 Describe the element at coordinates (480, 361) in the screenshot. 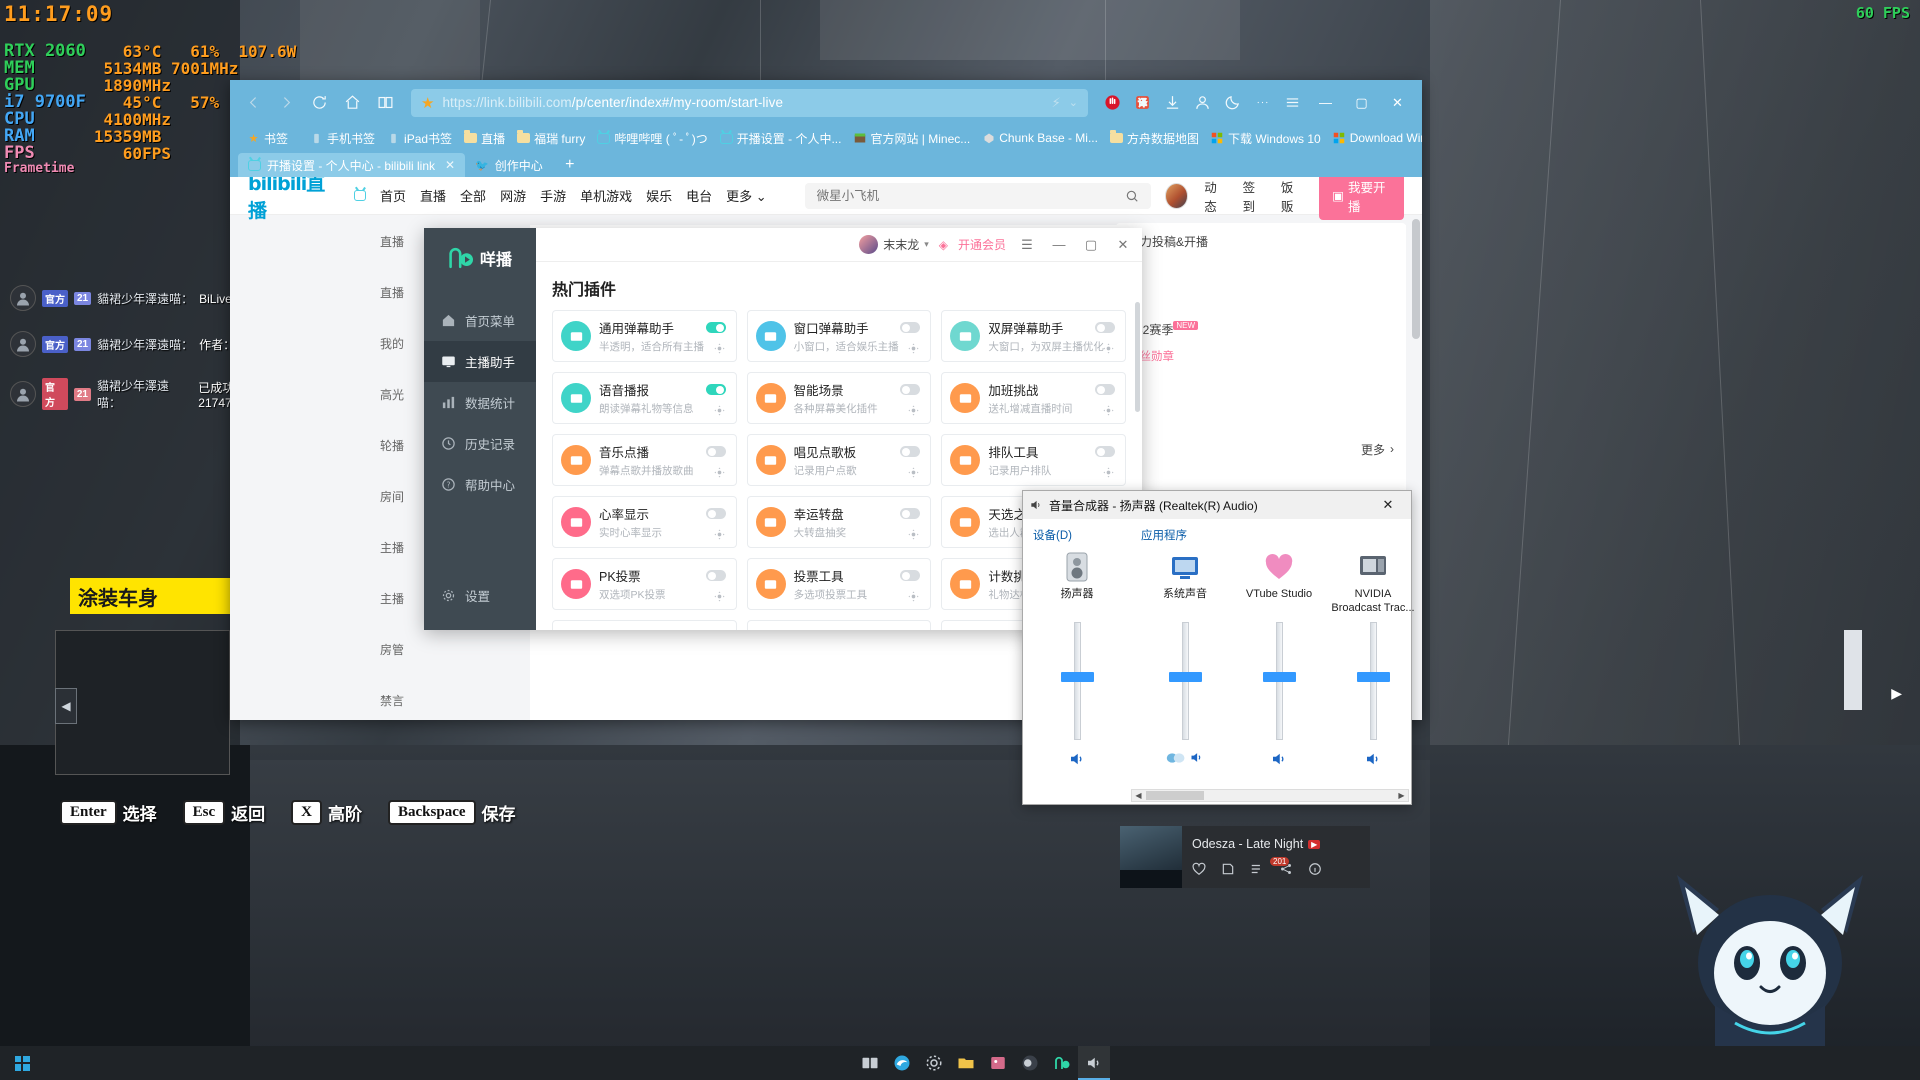

I see `sidebar-item-streamer-assistant: 主播助手` at that location.